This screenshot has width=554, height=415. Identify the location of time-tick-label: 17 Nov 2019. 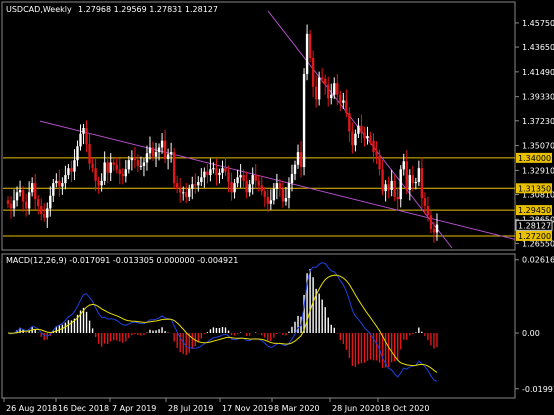
(247, 408).